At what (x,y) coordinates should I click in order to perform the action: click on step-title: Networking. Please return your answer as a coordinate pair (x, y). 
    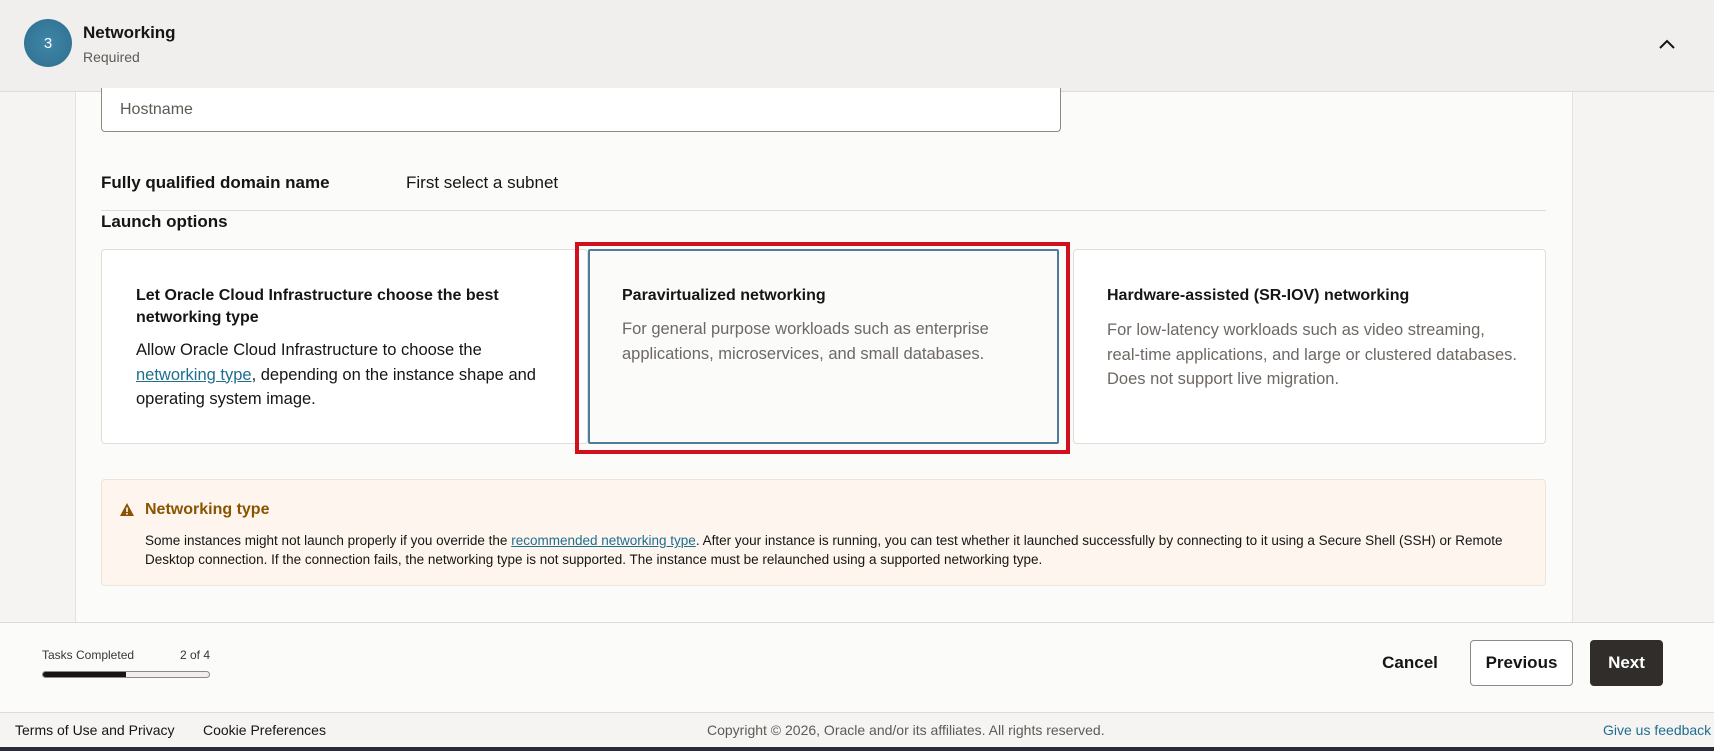
    Looking at the image, I should click on (129, 32).